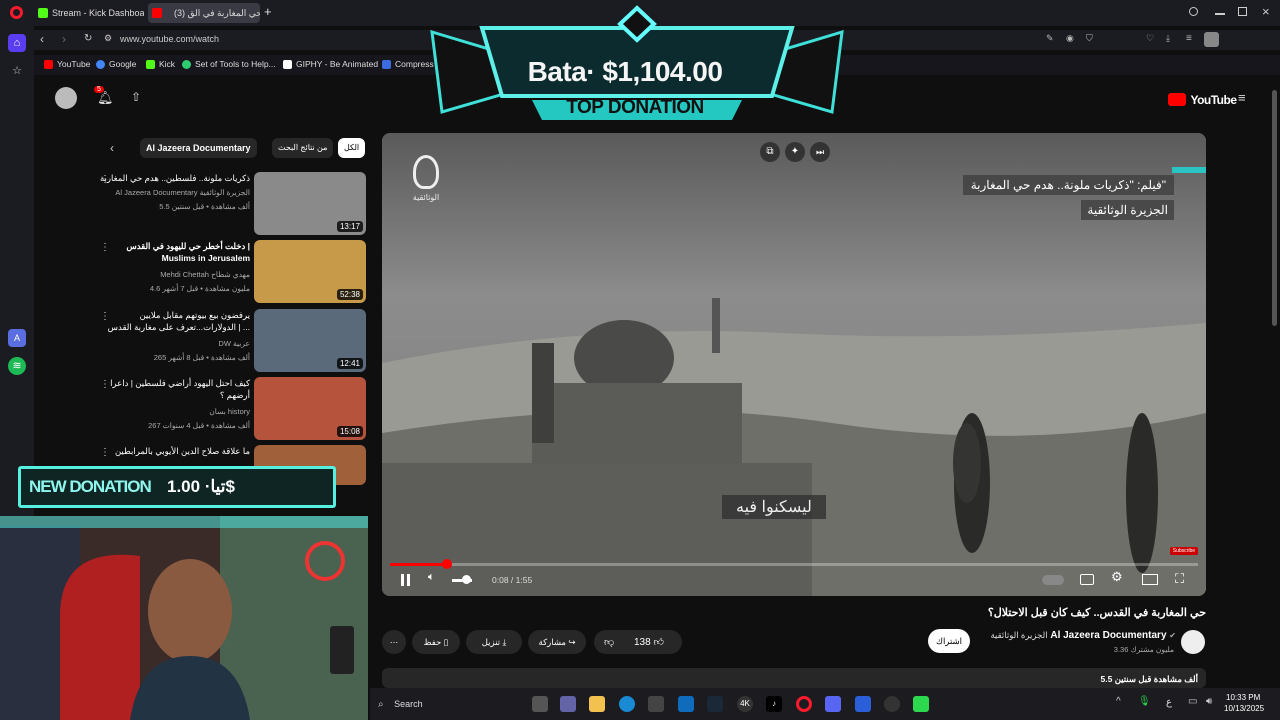  I want to click on language-indicator: ع, so click(1169, 702).